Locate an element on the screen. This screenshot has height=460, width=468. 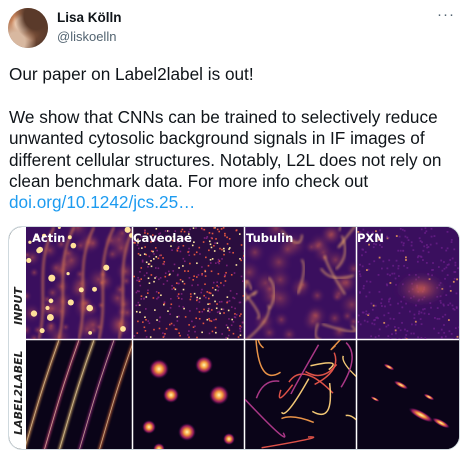
tweet-line-1: Our paper on Label2label is out! is located at coordinates (131, 74).